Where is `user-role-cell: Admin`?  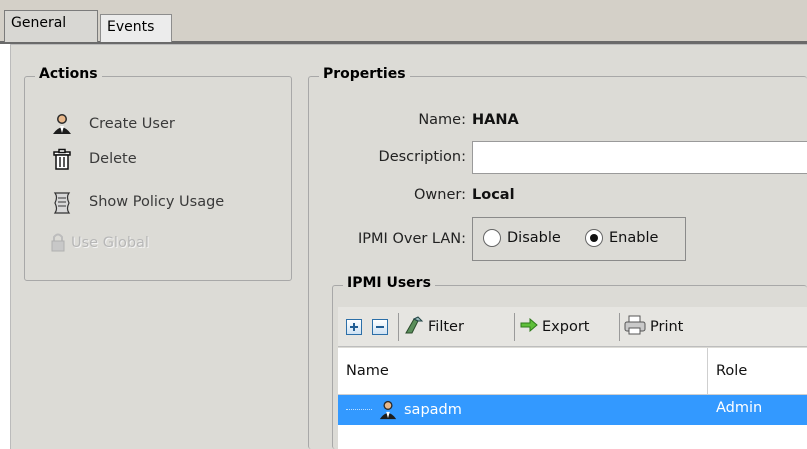 user-role-cell: Admin is located at coordinates (739, 408).